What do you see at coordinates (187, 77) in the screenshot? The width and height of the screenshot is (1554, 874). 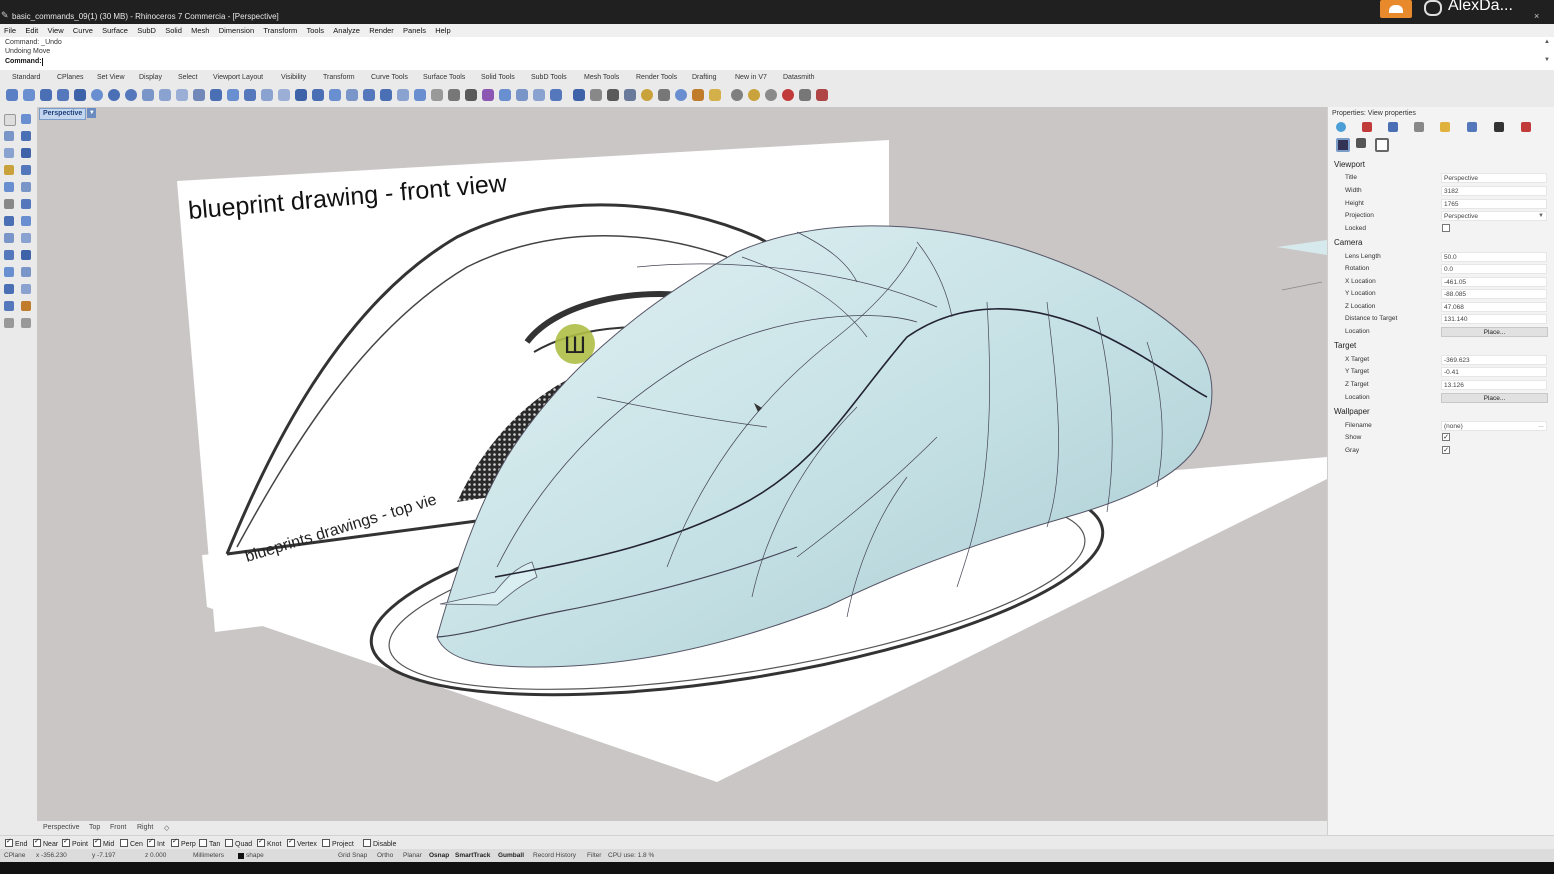 I see `tab-select: Select` at bounding box center [187, 77].